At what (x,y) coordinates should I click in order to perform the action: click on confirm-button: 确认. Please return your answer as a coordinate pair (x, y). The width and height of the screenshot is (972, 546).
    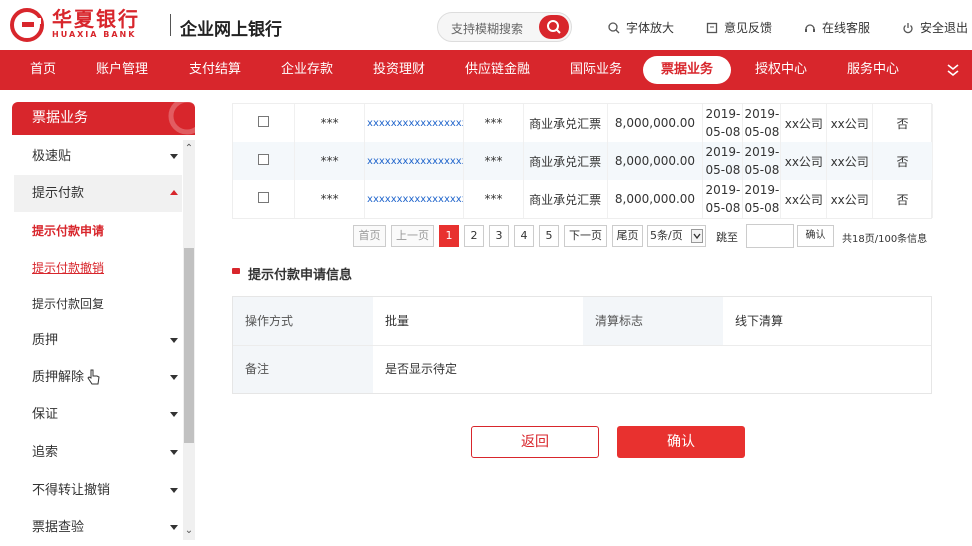
    Looking at the image, I should click on (681, 442).